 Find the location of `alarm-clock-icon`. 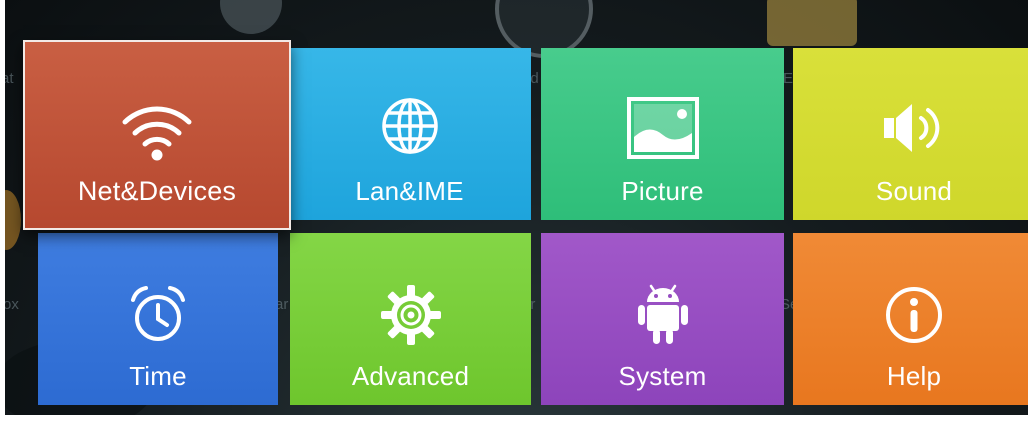

alarm-clock-icon is located at coordinates (158, 315).